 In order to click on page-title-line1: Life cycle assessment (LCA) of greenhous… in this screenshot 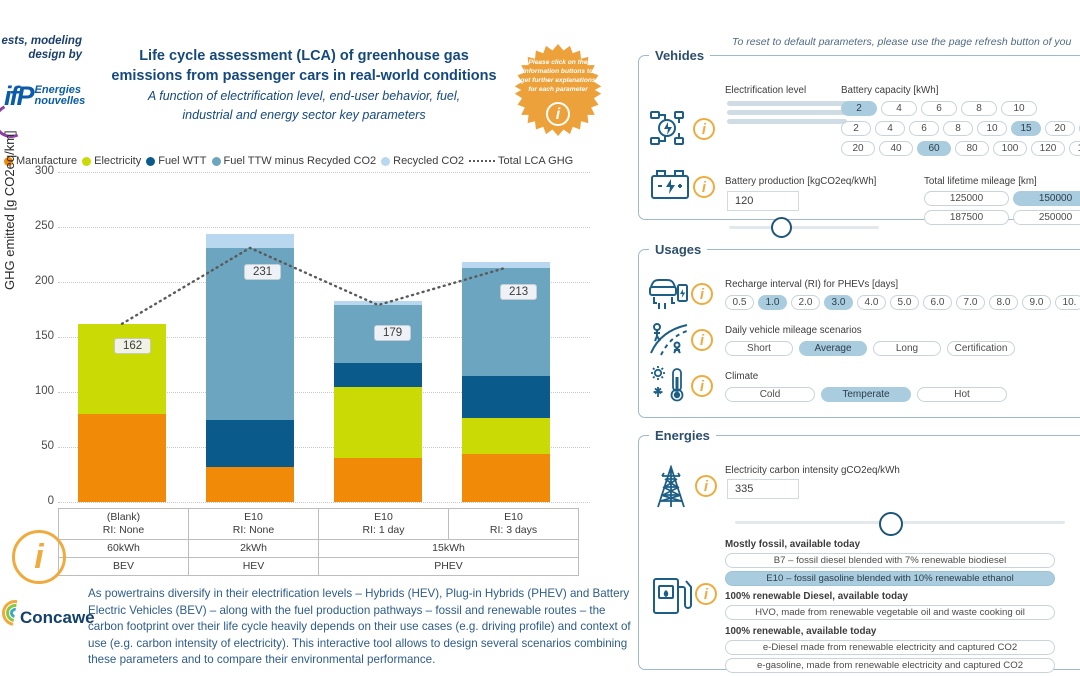, I will do `click(304, 56)`.